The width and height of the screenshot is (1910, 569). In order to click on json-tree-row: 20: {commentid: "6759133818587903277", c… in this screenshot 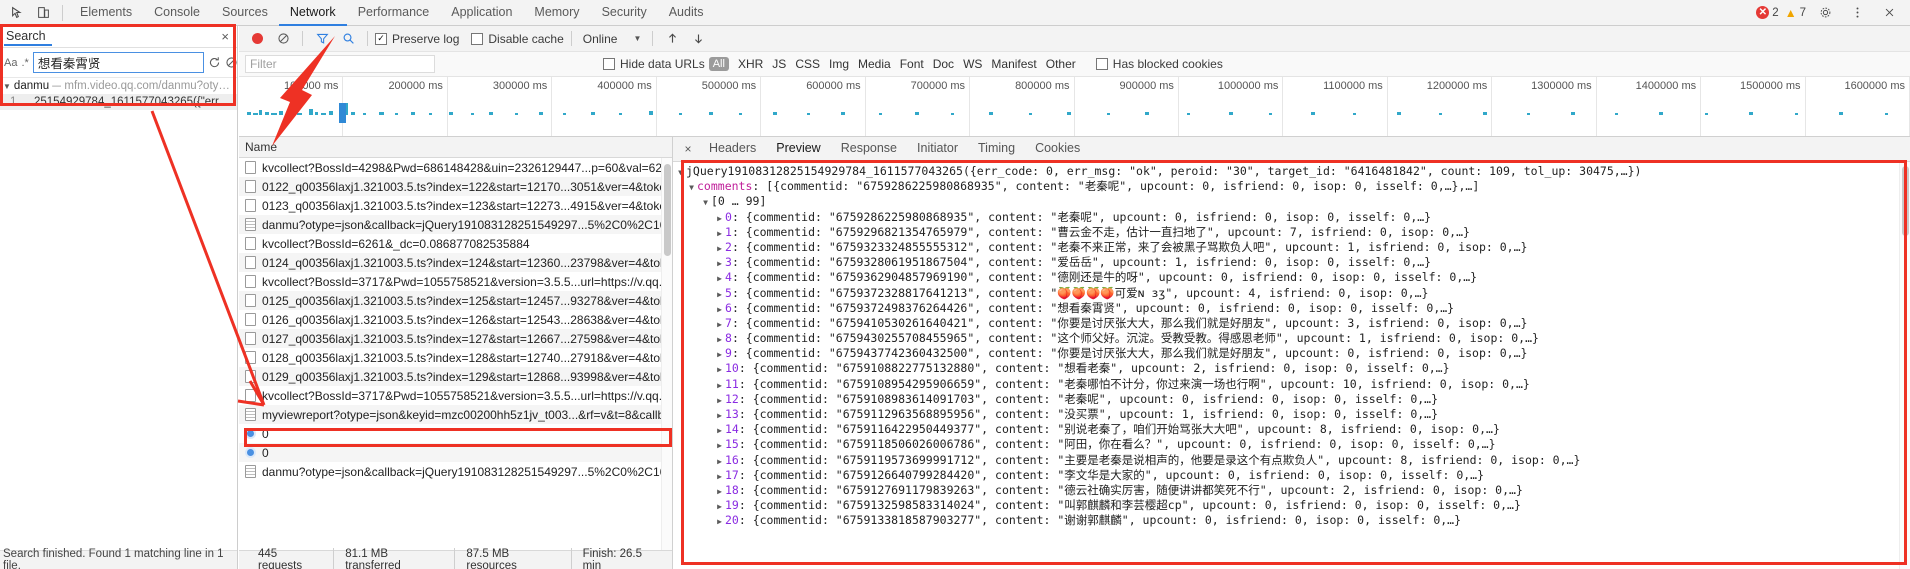, I will do `click(1292, 520)`.